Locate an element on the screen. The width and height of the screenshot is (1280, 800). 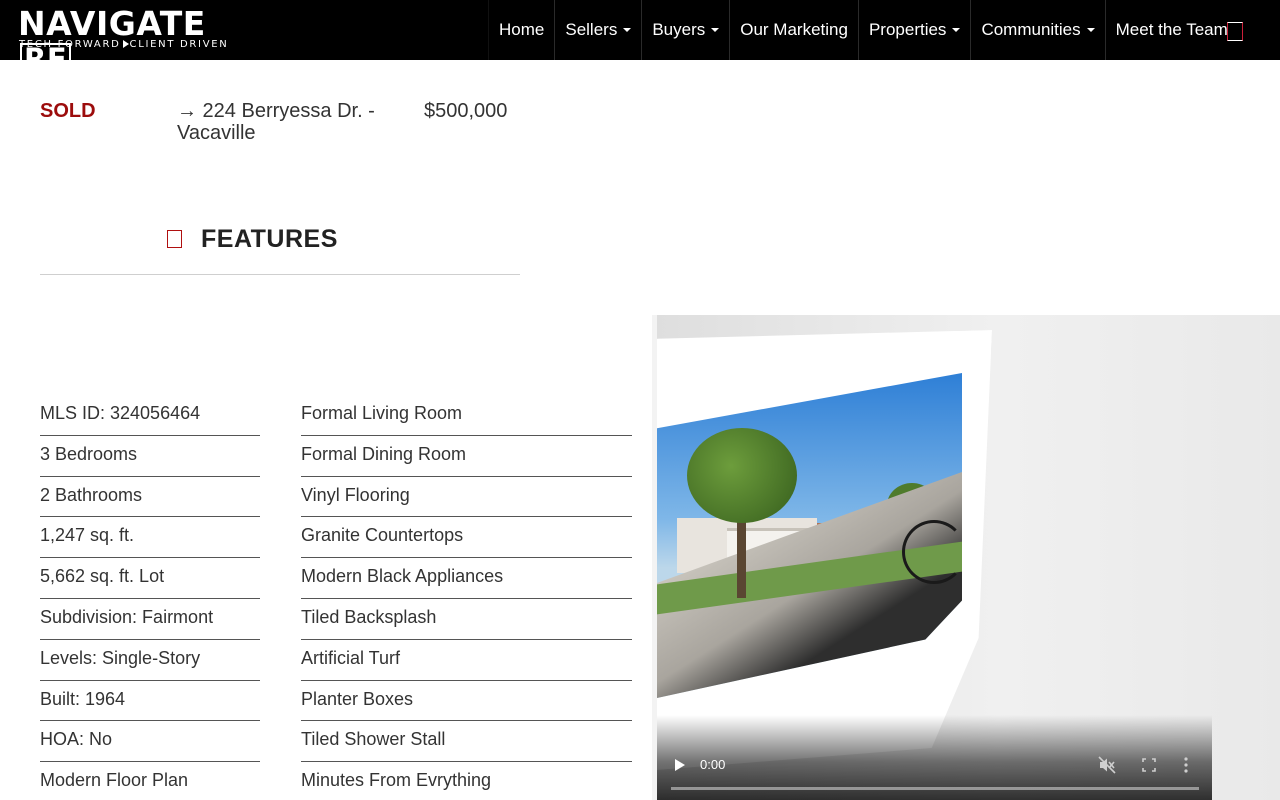
play-icon is located at coordinates (680, 765).